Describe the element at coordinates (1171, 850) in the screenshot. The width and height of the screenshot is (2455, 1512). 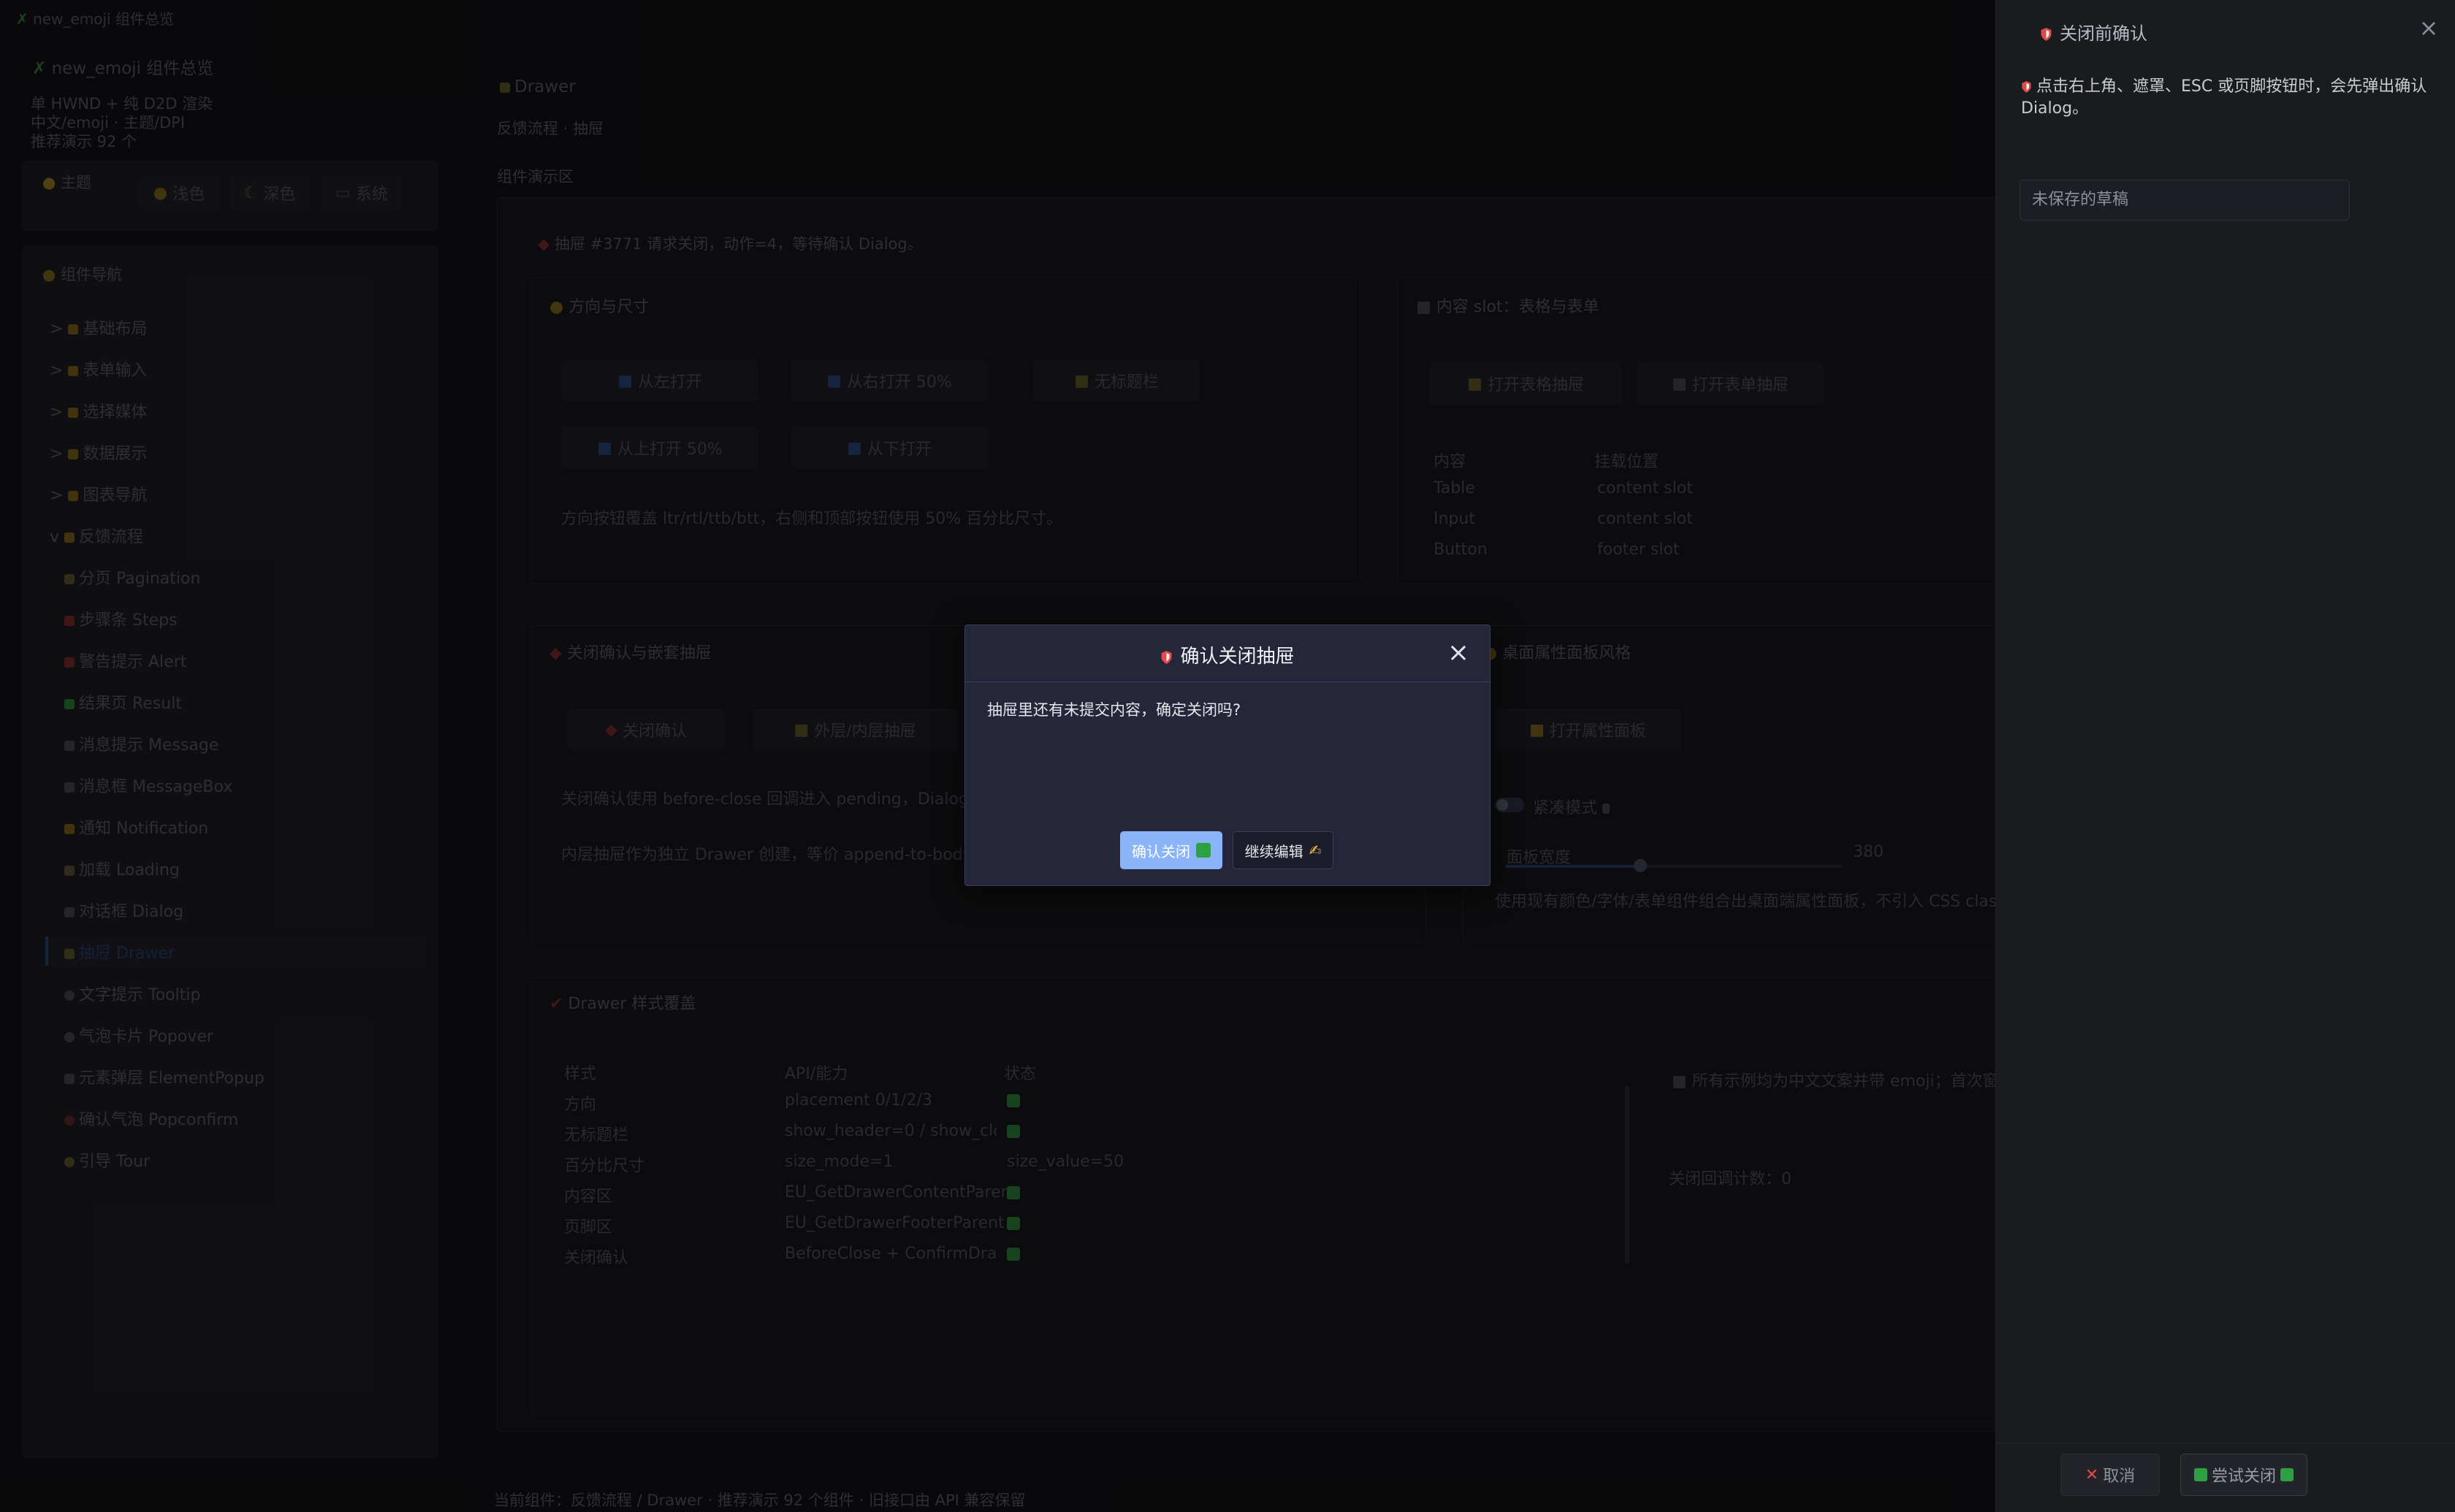
I see `confirm-close-button: 确认关闭` at that location.